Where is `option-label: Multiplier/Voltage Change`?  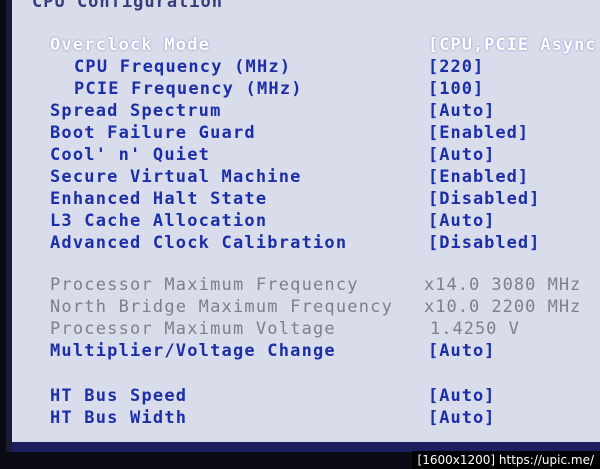 option-label: Multiplier/Voltage Change is located at coordinates (193, 351).